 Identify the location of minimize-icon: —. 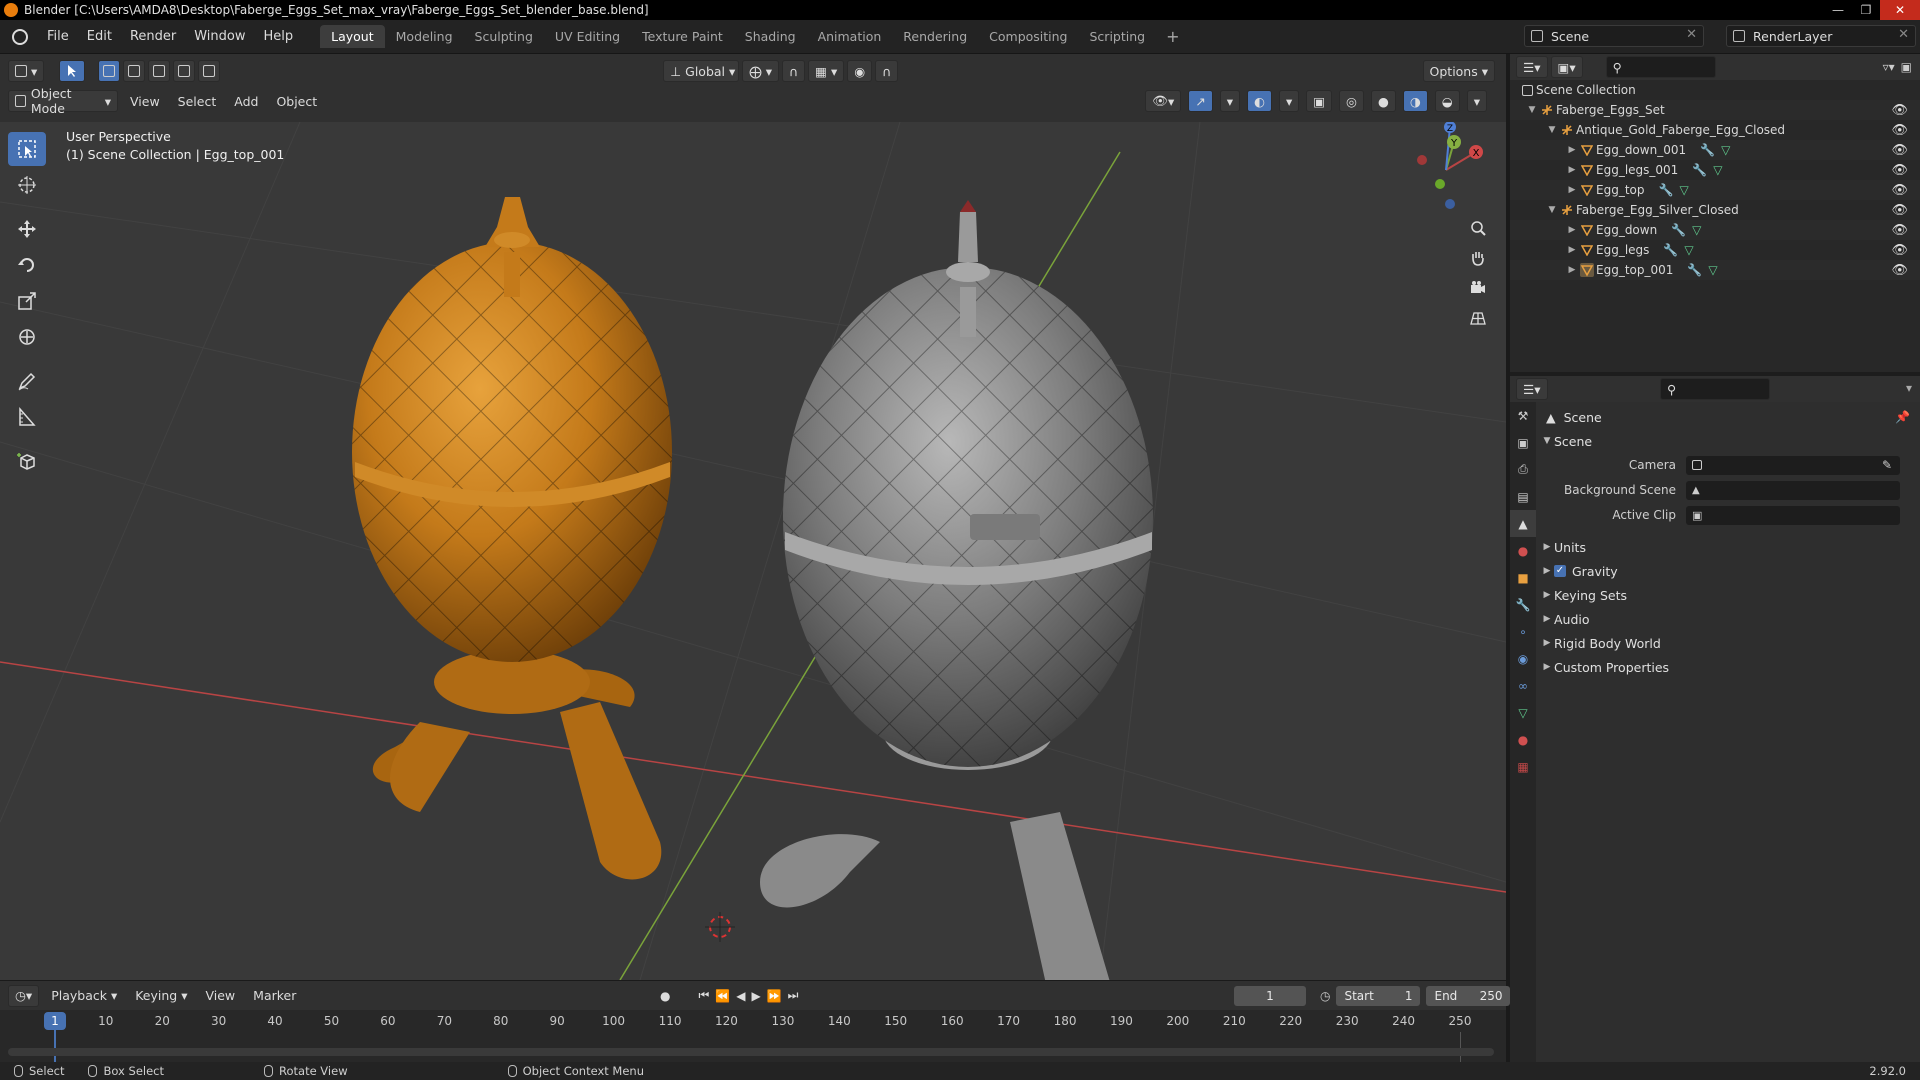
(1838, 10).